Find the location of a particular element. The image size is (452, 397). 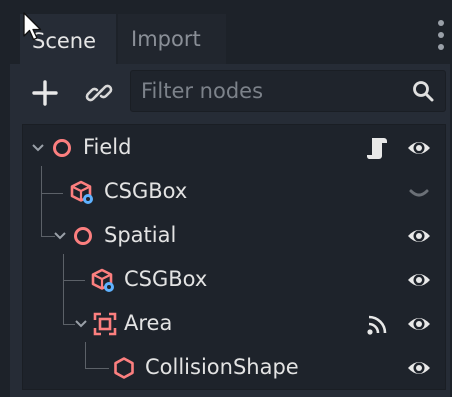

add-node-button is located at coordinates (45, 93).